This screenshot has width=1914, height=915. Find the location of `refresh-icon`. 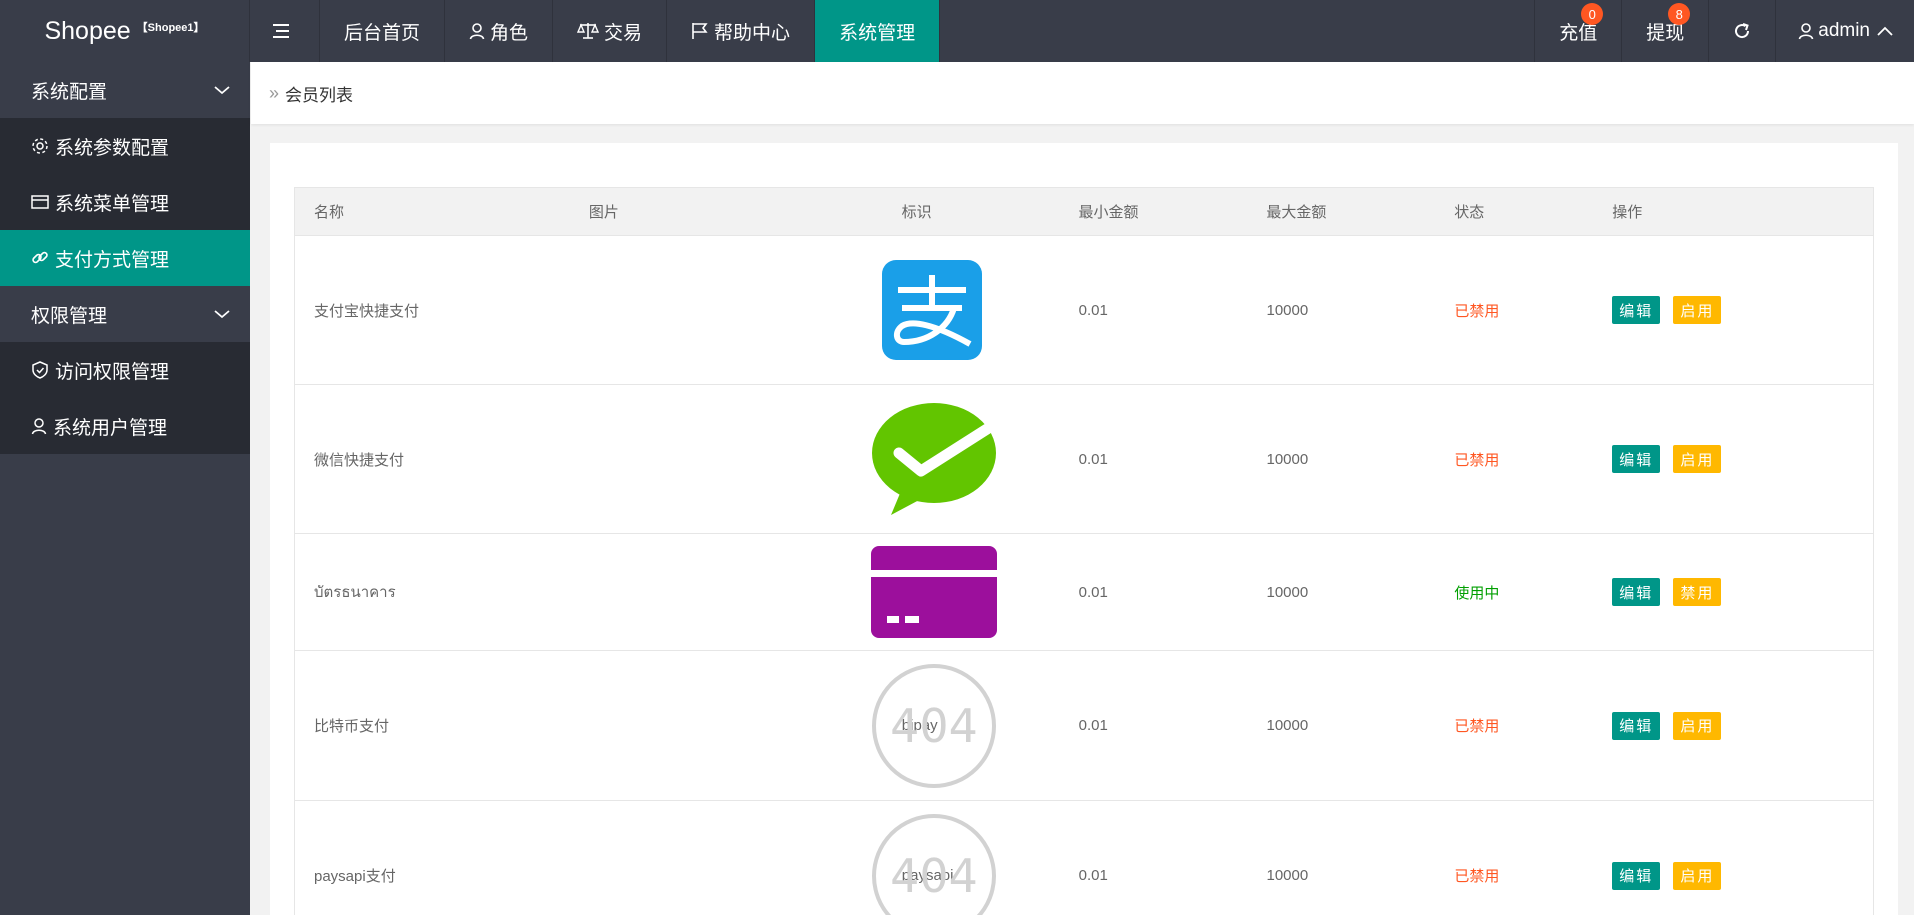

refresh-icon is located at coordinates (1742, 31).